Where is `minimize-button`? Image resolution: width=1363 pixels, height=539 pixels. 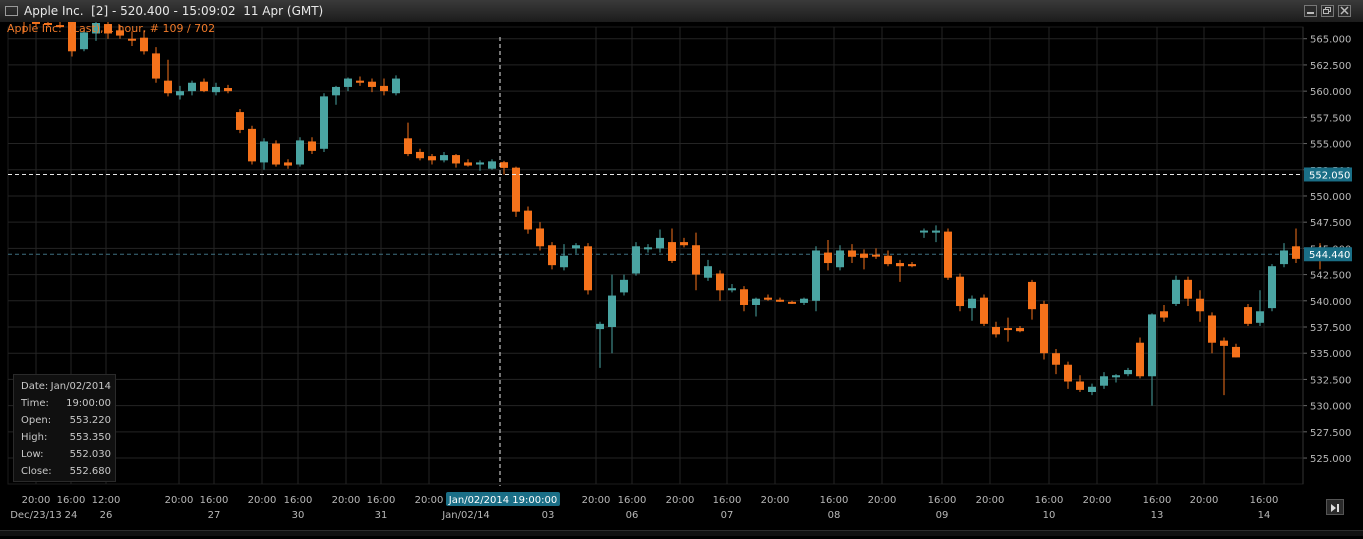
minimize-button is located at coordinates (1310, 11).